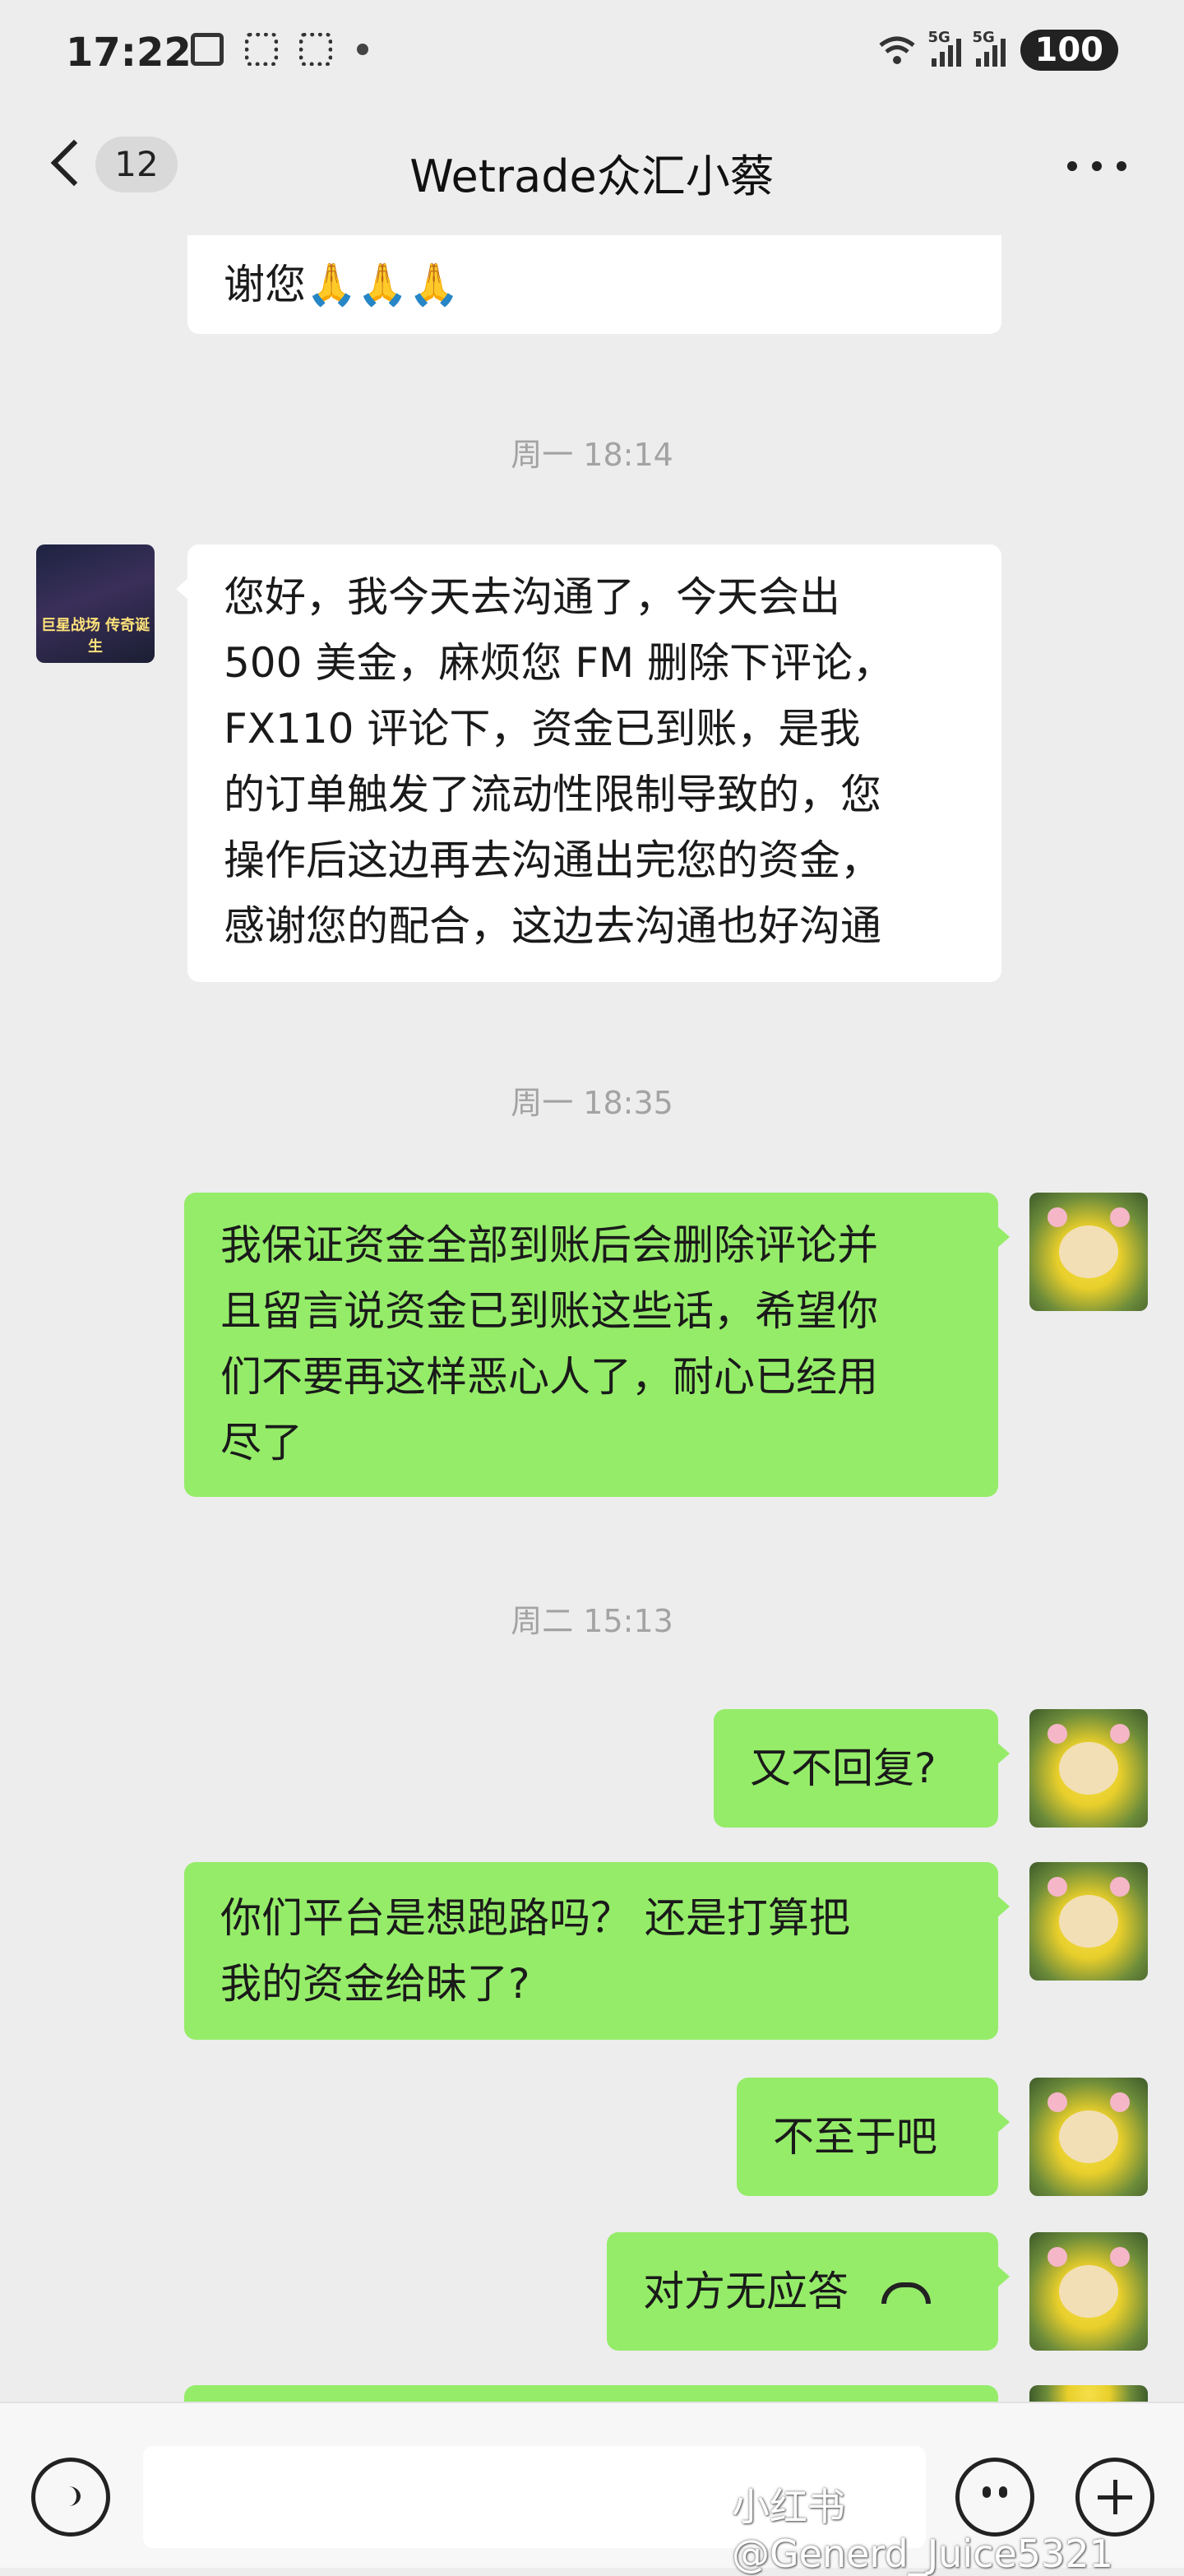  What do you see at coordinates (592, 1103) in the screenshot?
I see `timestamp: 周一 18:35` at bounding box center [592, 1103].